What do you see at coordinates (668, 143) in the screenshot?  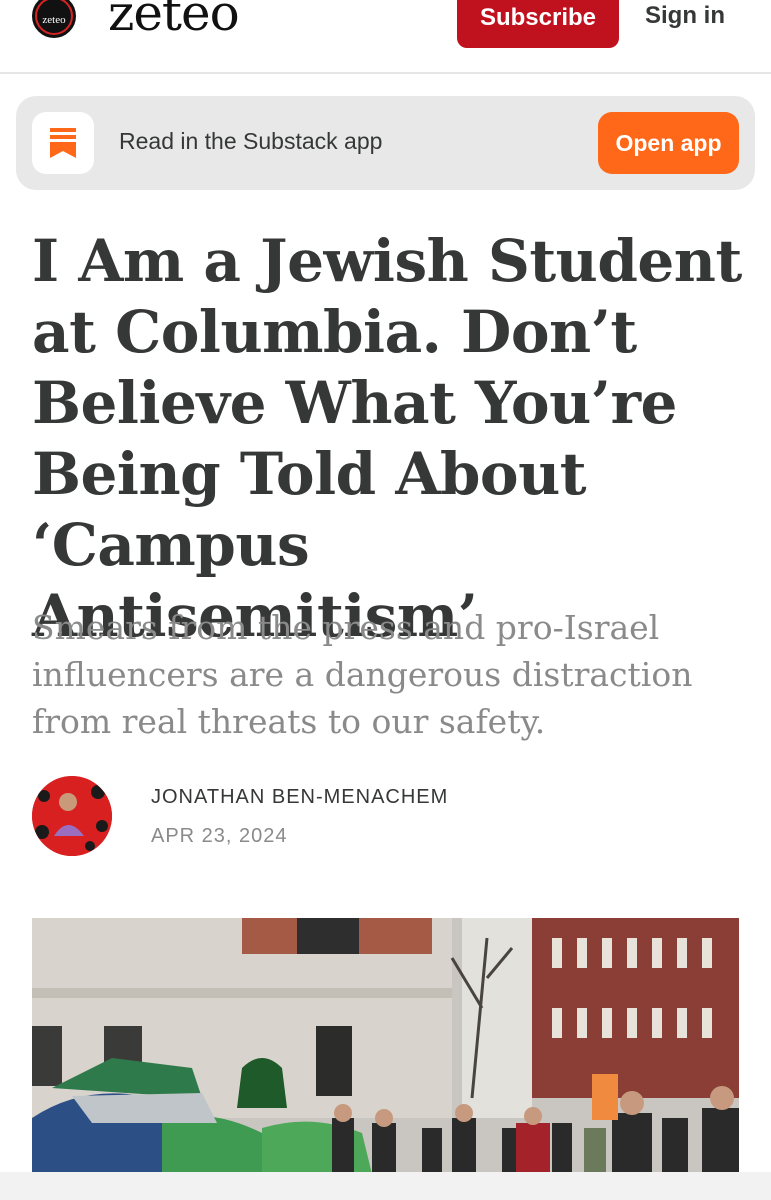 I see `open-app-button: Open app` at bounding box center [668, 143].